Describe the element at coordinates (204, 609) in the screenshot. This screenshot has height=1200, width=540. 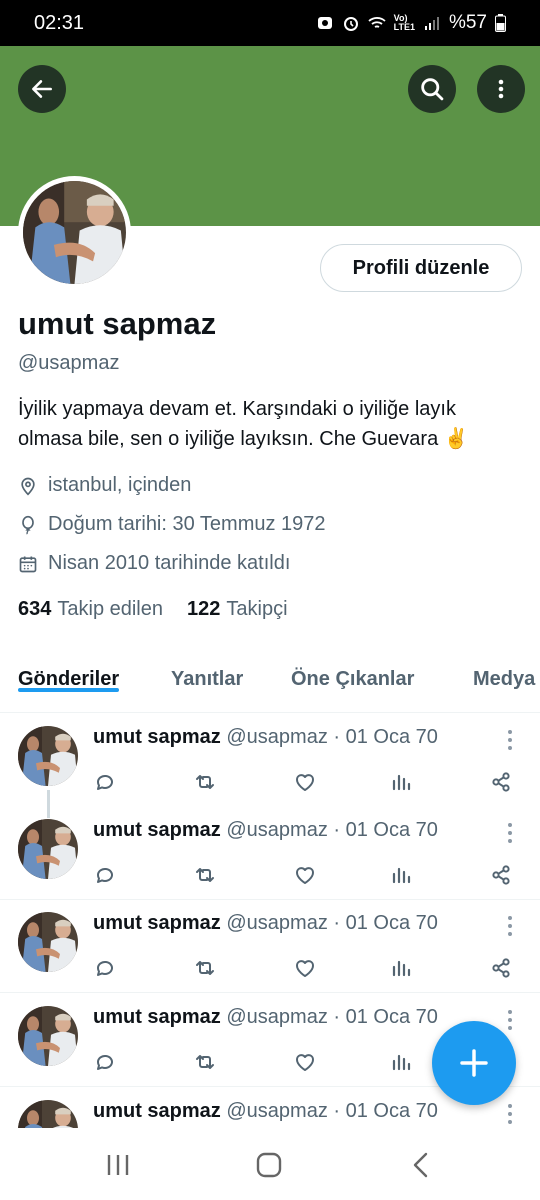
I see `followers-count: 122` at that location.